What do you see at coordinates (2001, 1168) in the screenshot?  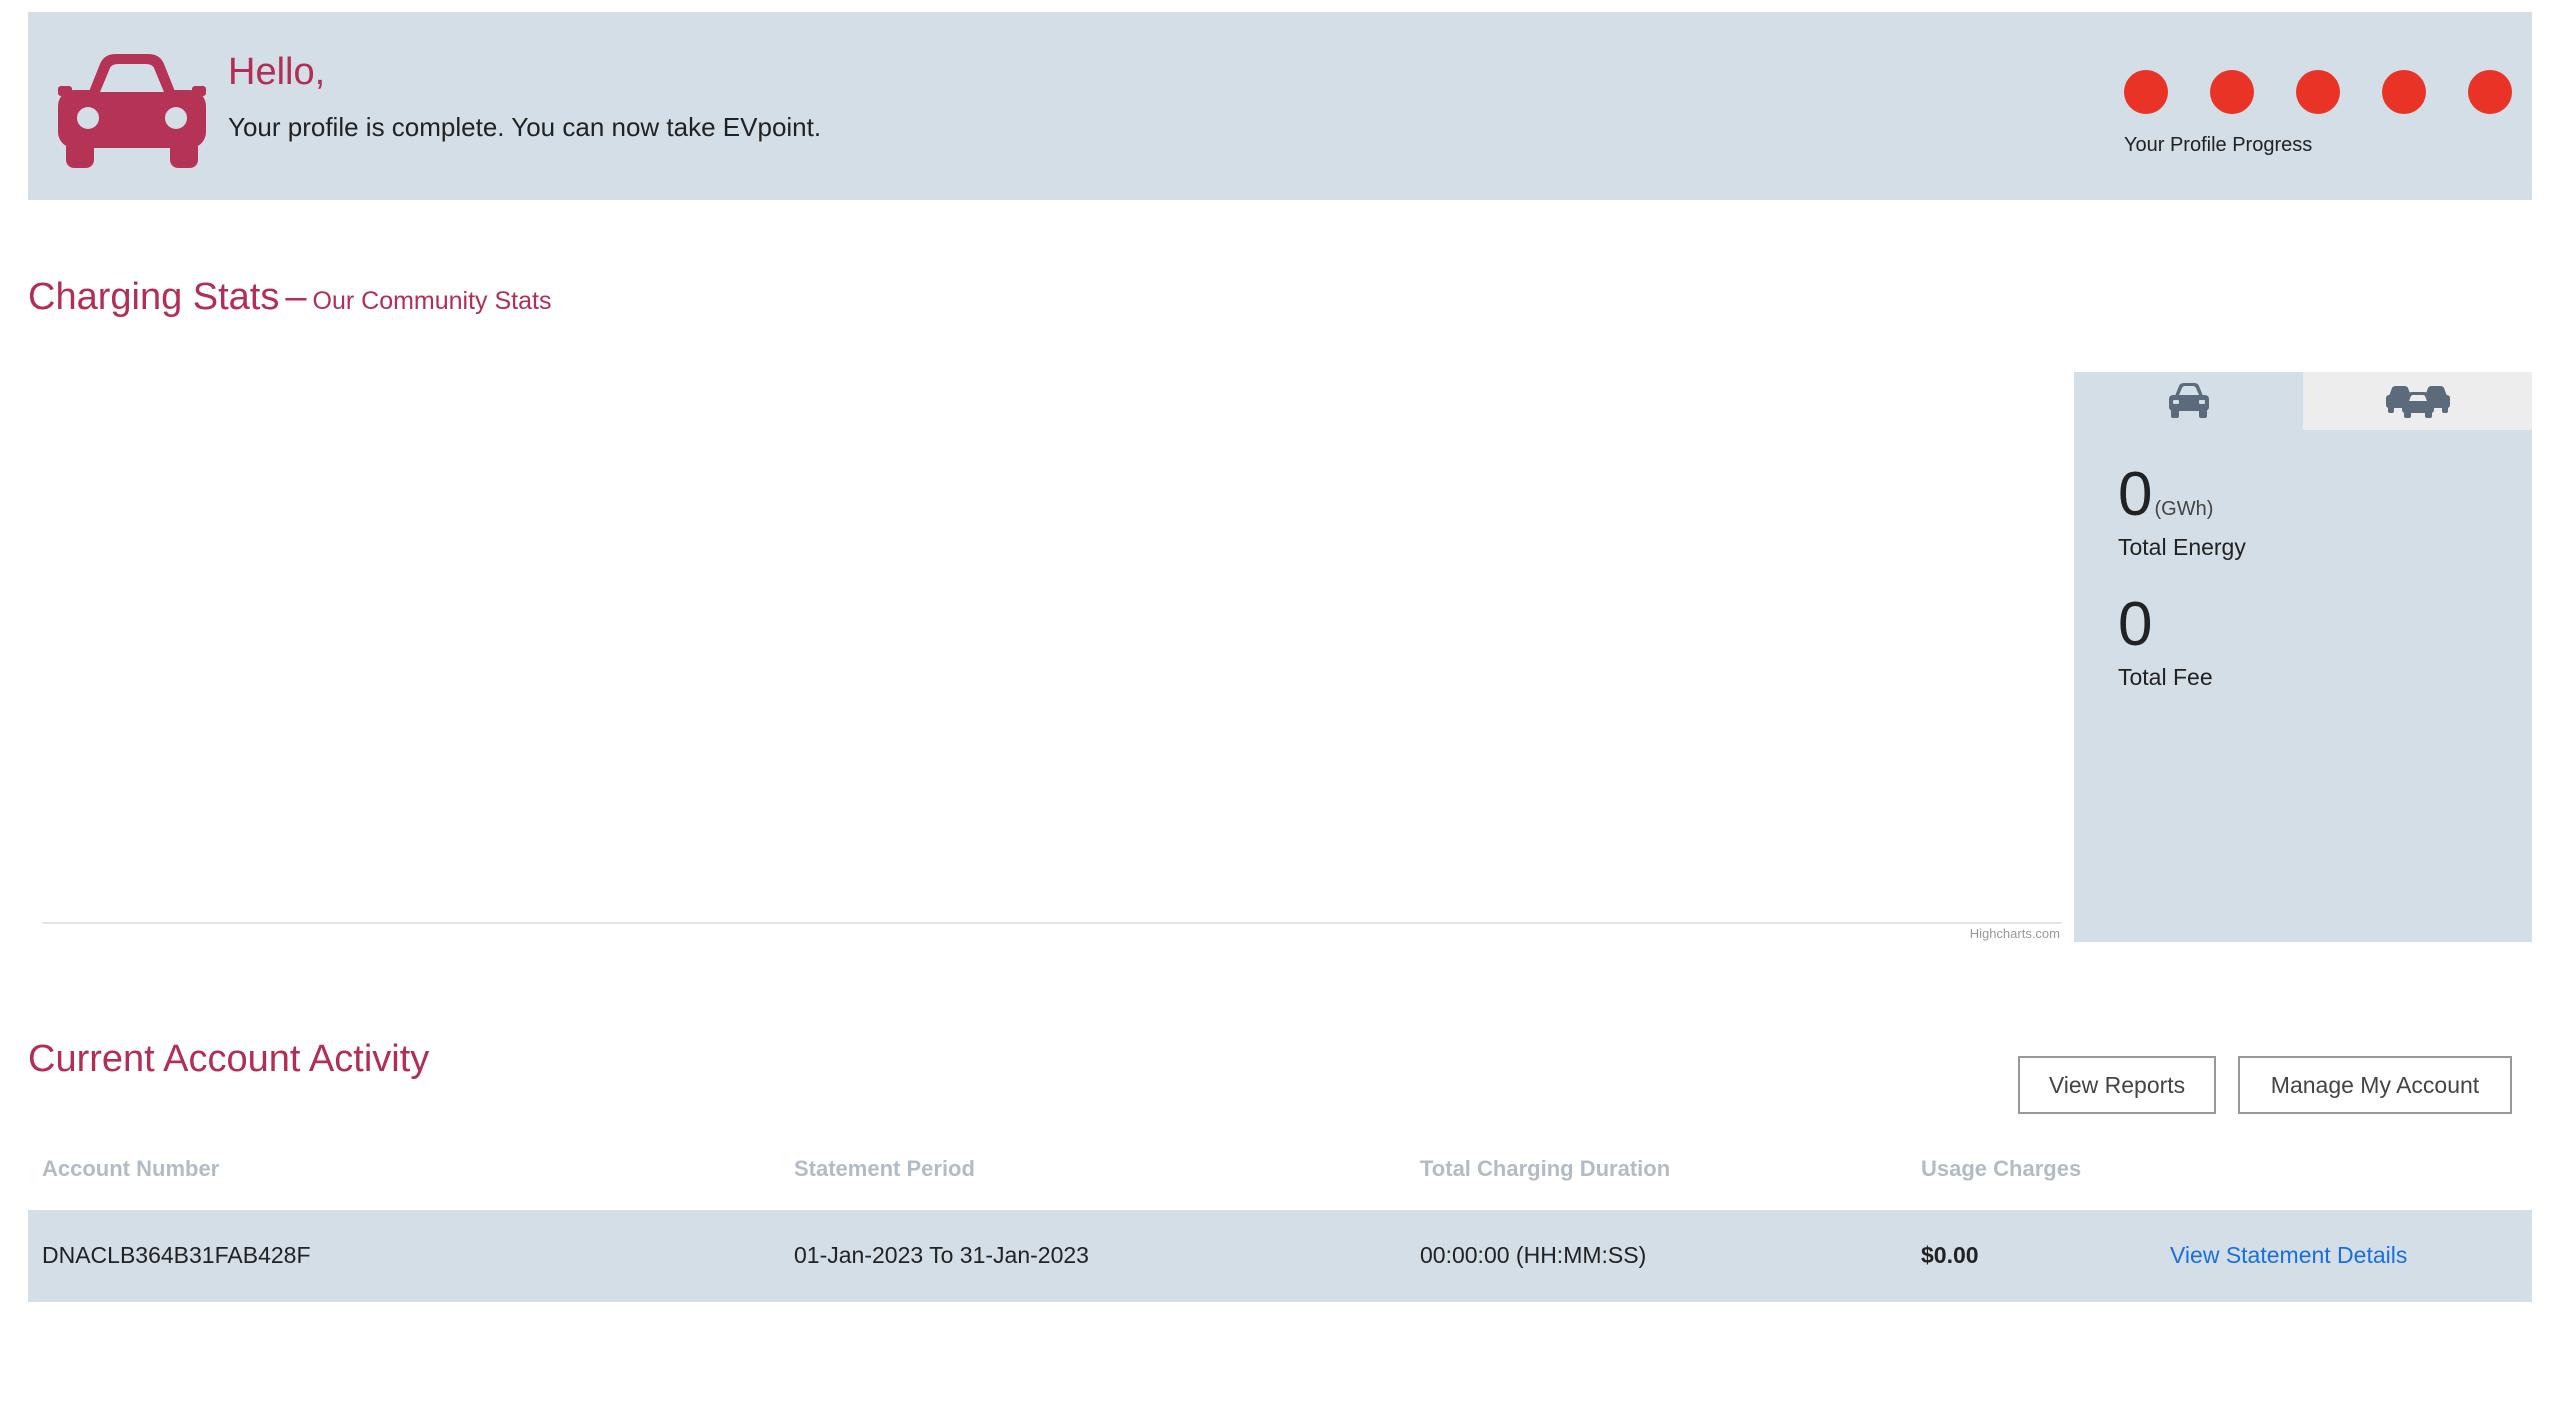 I see `col-usage-charges: Usage Charges` at bounding box center [2001, 1168].